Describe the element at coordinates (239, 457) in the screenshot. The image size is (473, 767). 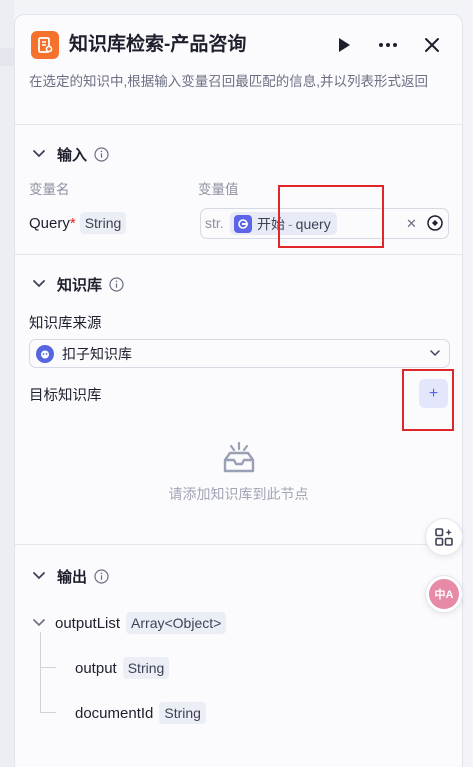
I see `empty-inbox-icon` at that location.